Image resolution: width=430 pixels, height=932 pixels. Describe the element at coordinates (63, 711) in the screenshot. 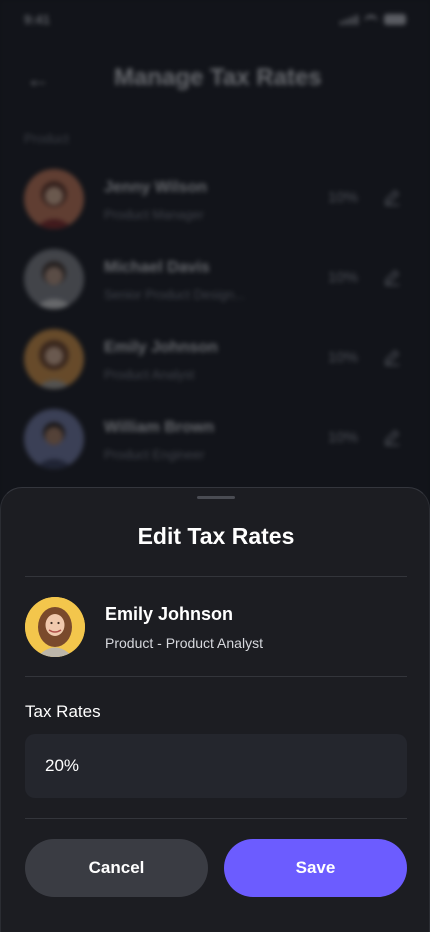

I see `tax-rates-label: Tax Rates` at that location.